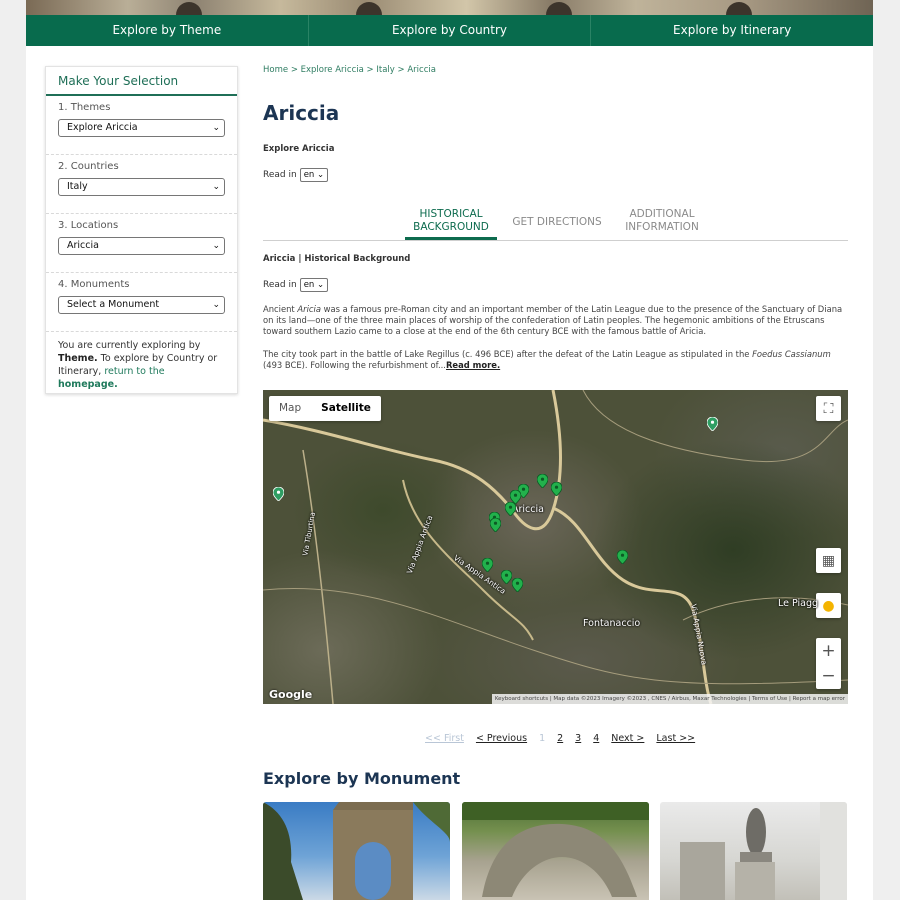 The width and height of the screenshot is (900, 900). What do you see at coordinates (88, 225) in the screenshot?
I see `locations-label: 3. Locations` at bounding box center [88, 225].